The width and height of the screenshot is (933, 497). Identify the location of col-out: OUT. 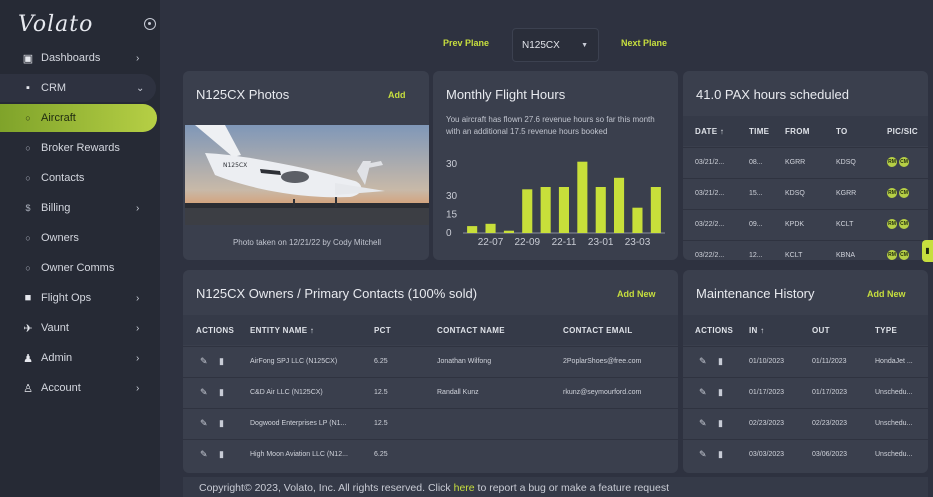
(821, 330).